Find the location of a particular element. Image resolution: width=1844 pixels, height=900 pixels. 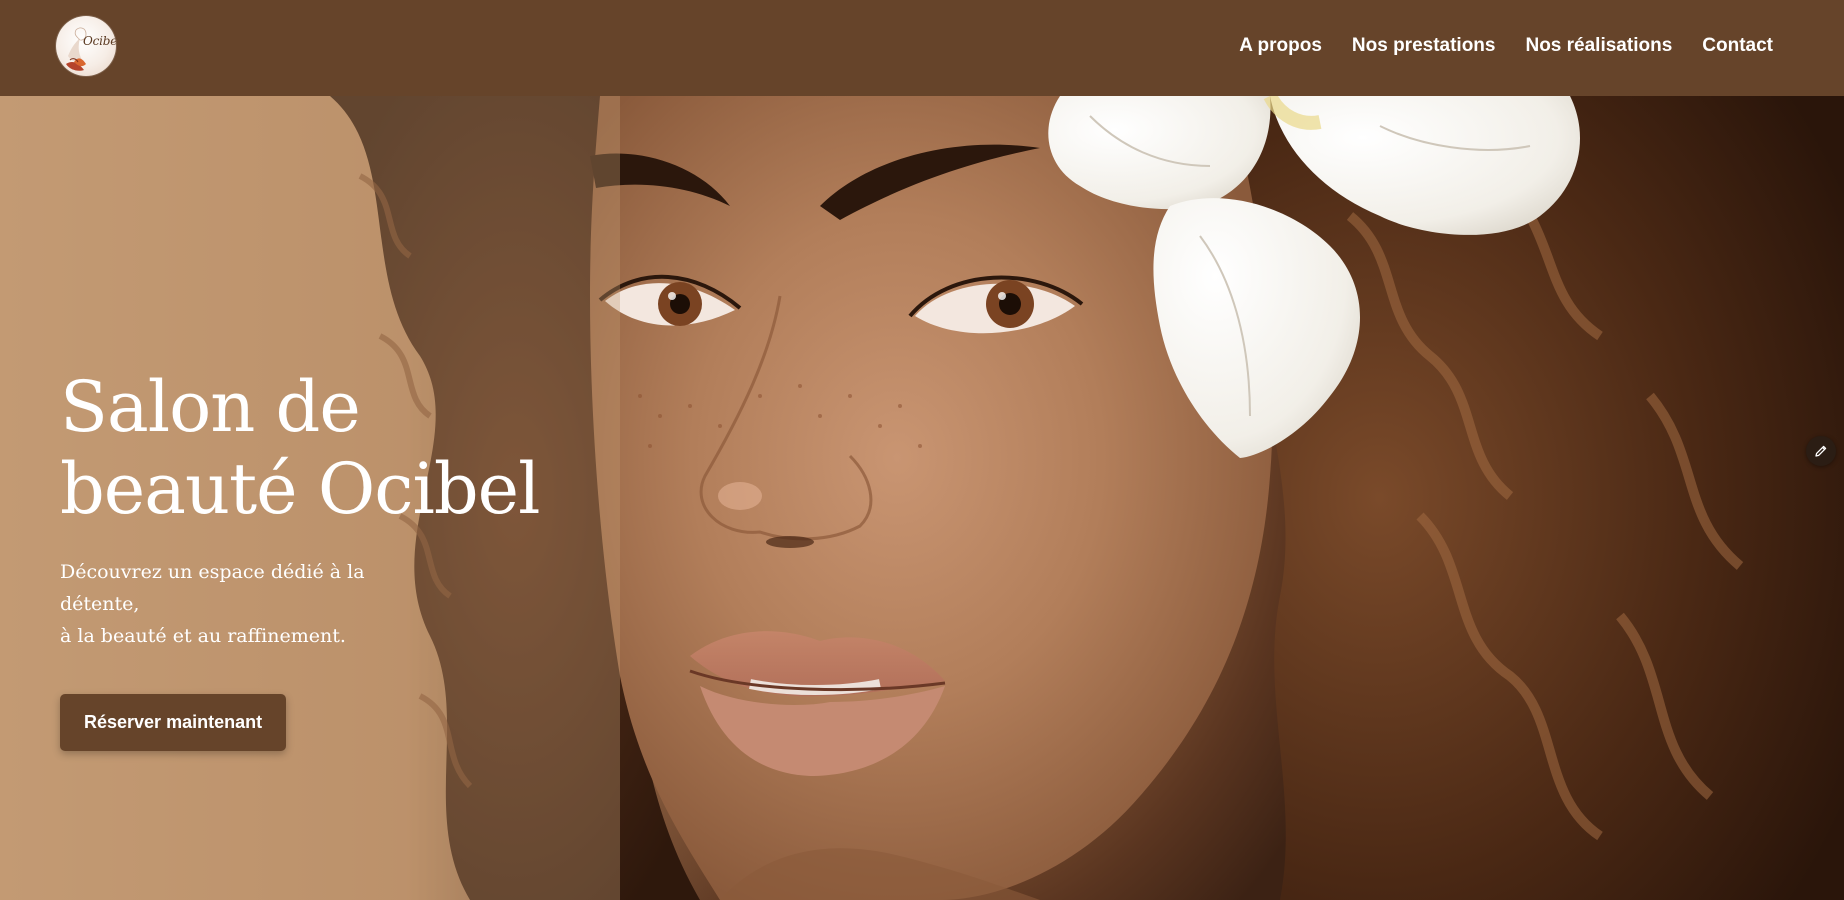

hero-title-line-2: beauté Ocibel is located at coordinates (300, 489).